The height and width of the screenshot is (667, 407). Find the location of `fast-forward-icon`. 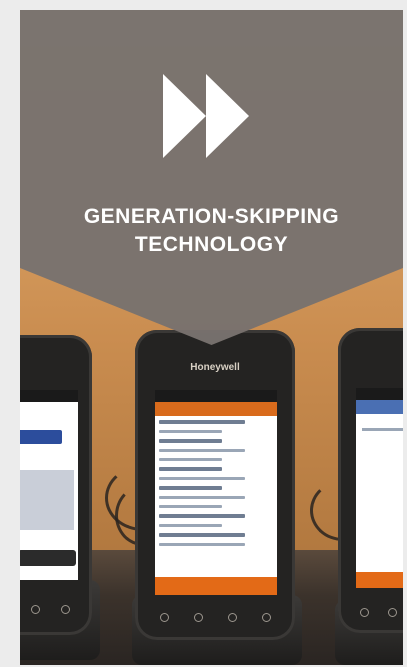

fast-forward-icon is located at coordinates (206, 116).